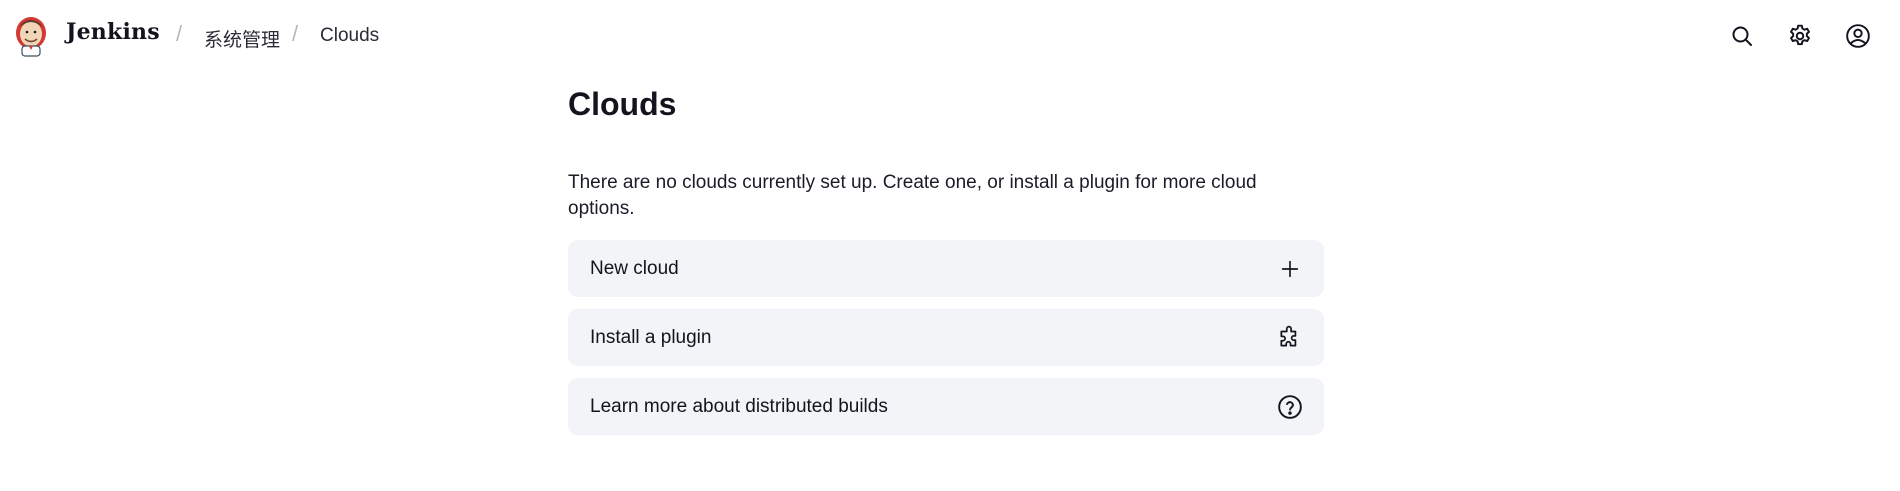  I want to click on user-account-button, so click(1858, 36).